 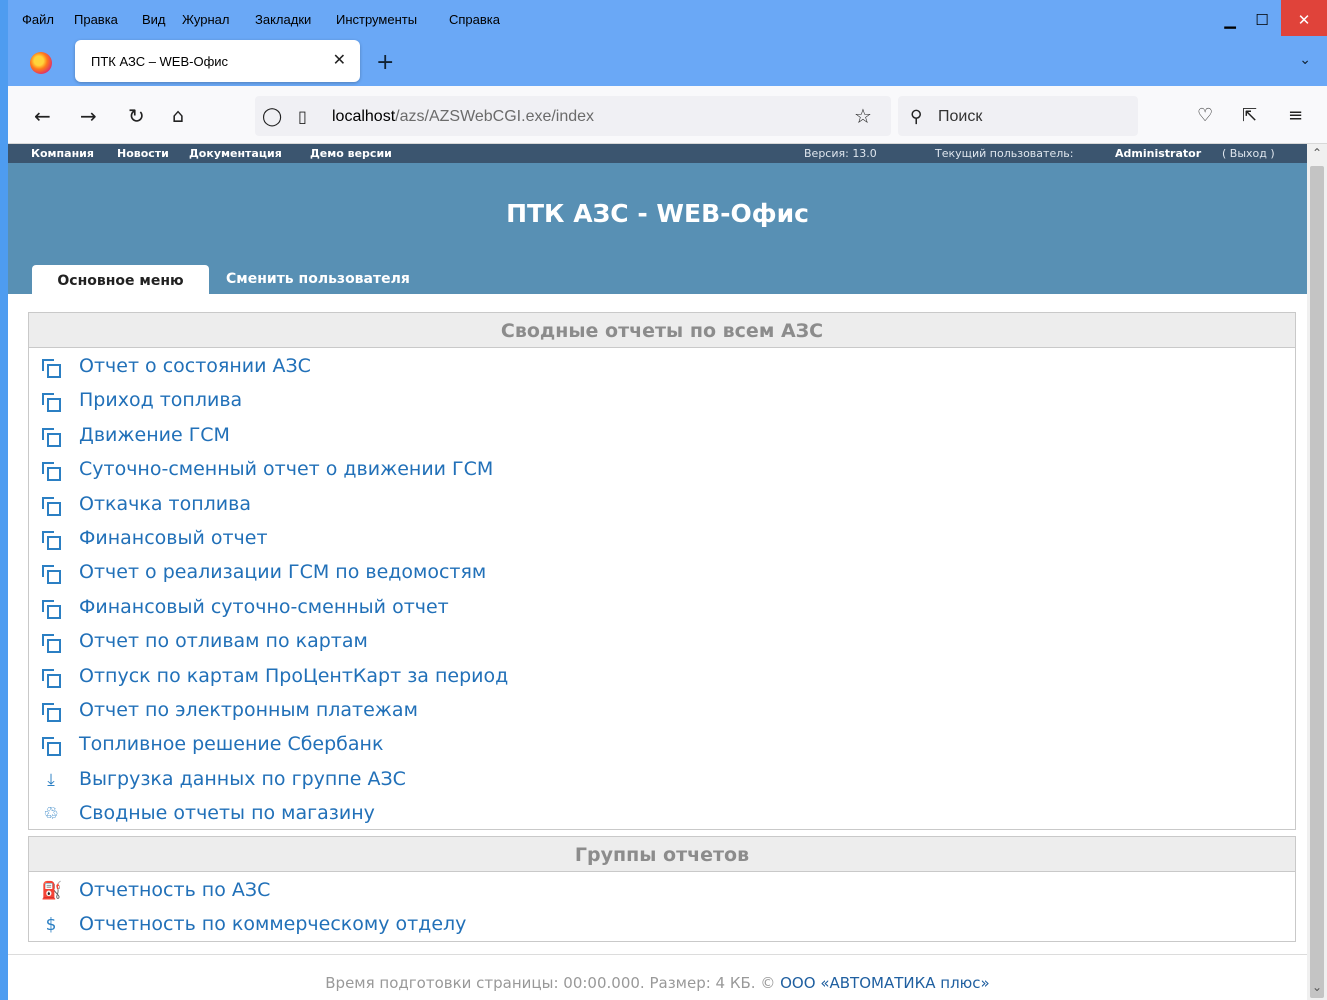 What do you see at coordinates (662, 711) in the screenshot?
I see `list-item: Отчет по электронным платежам` at bounding box center [662, 711].